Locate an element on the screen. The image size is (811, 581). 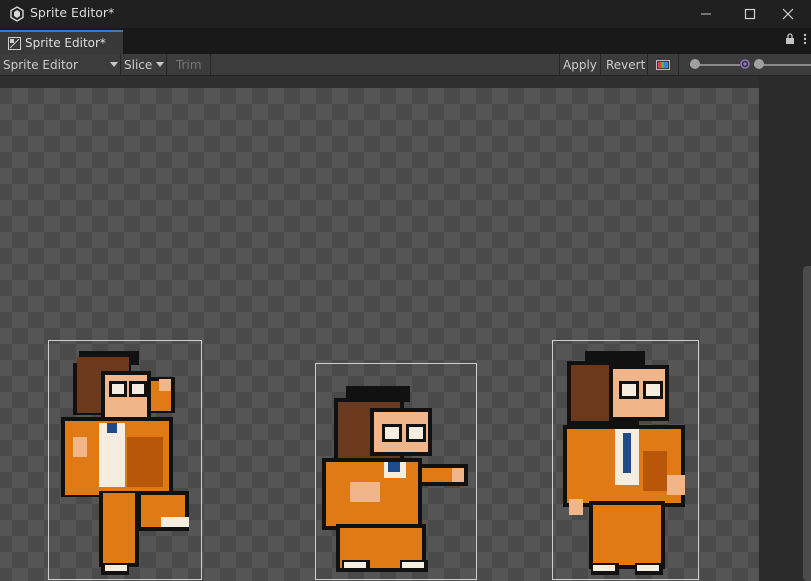
sprite-editor-toolbar: Sprite Editor Slice Trim Apply Revert is located at coordinates (405, 65).